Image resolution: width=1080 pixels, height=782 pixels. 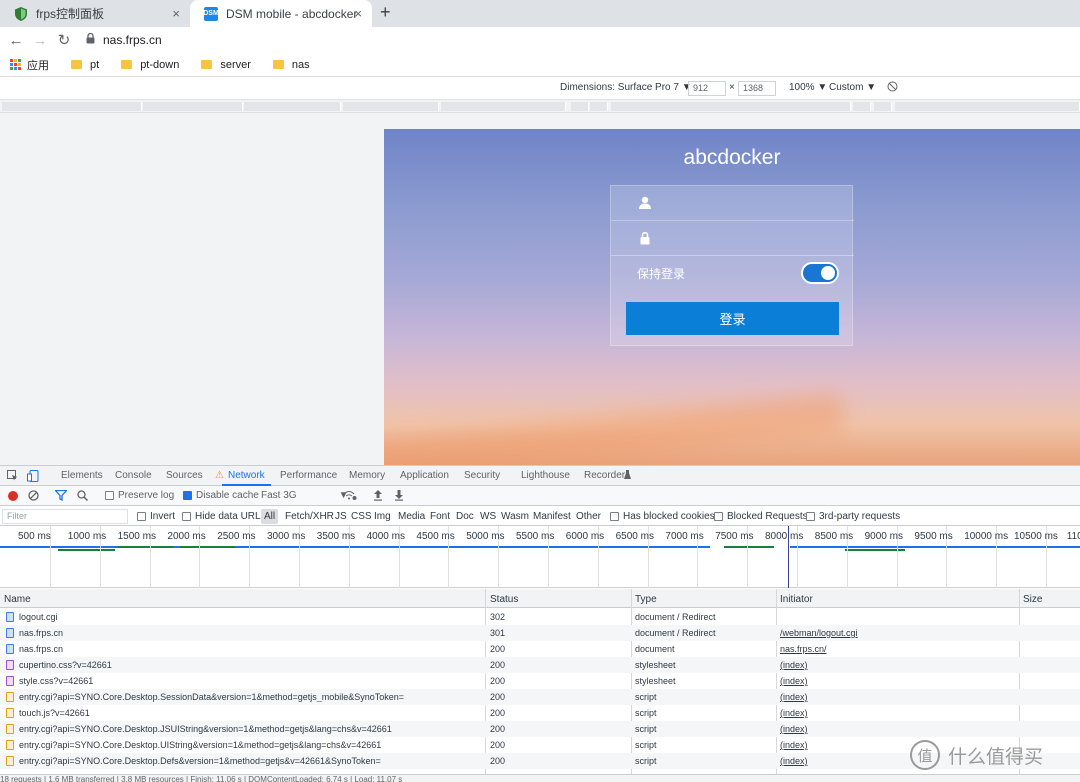 I want to click on new-tab-button: +, so click(x=385, y=12).